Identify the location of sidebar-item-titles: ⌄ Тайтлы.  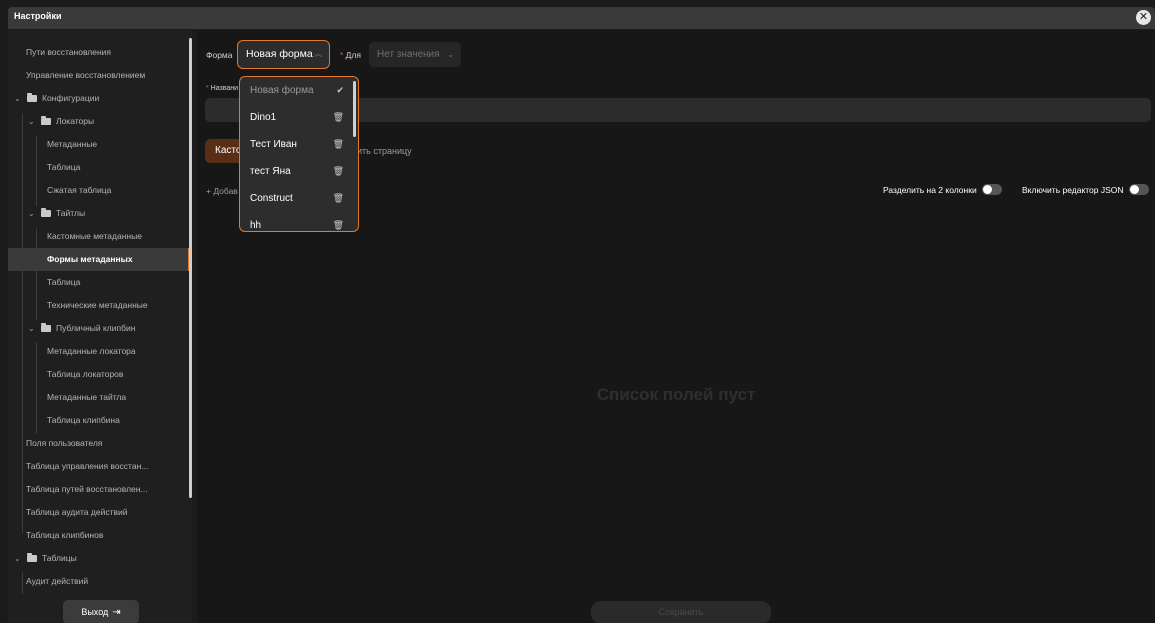
(98, 213).